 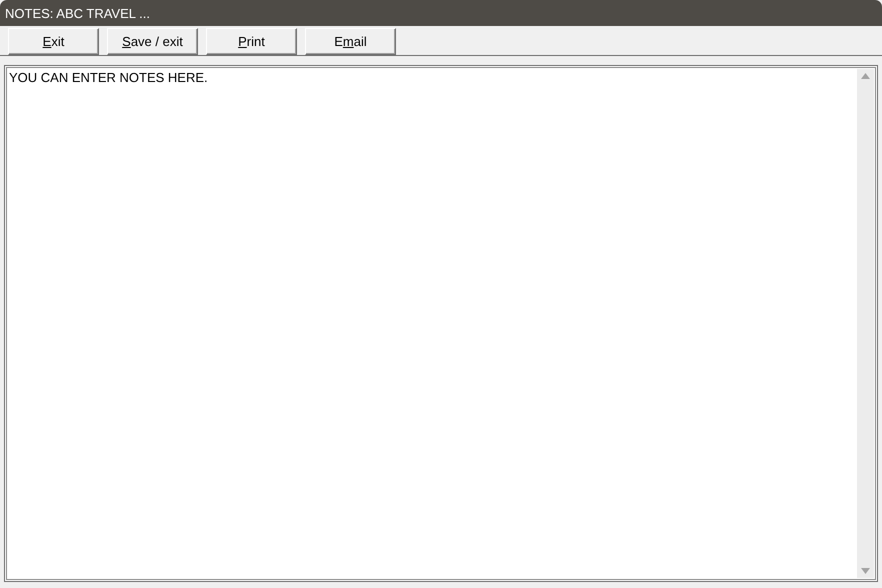 What do you see at coordinates (865, 323) in the screenshot?
I see `scrollbar` at bounding box center [865, 323].